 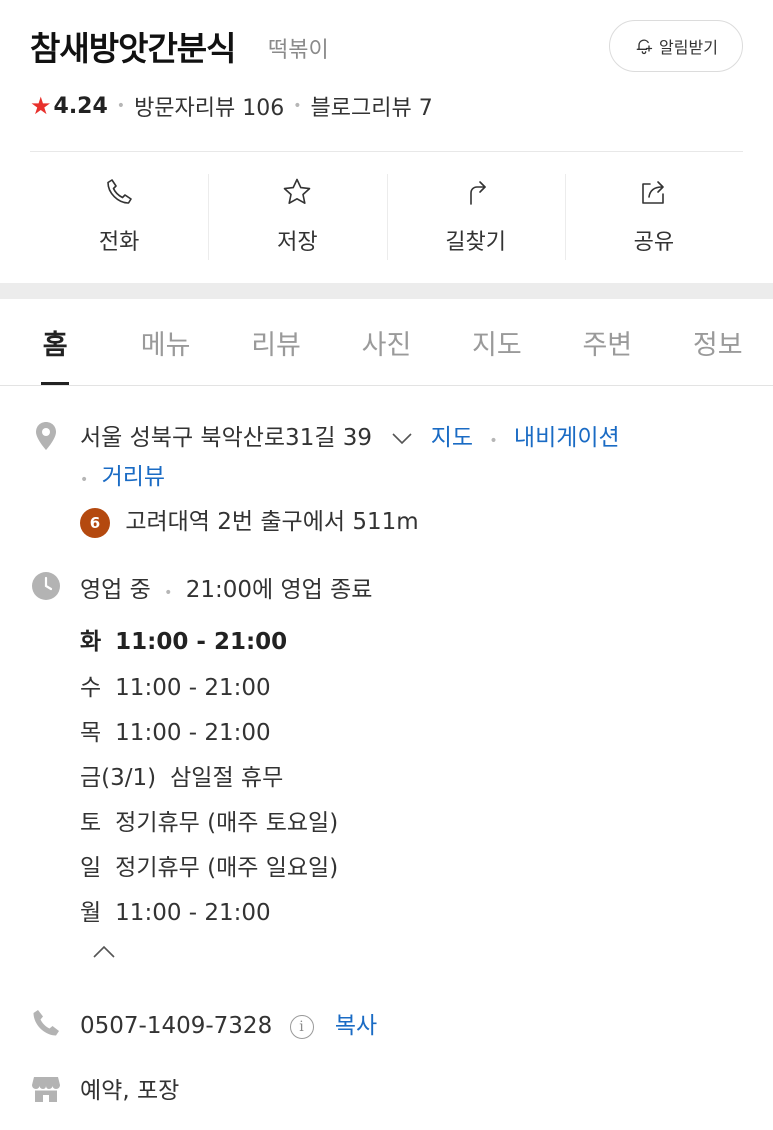 I want to click on hours-day: 화, so click(x=91, y=642).